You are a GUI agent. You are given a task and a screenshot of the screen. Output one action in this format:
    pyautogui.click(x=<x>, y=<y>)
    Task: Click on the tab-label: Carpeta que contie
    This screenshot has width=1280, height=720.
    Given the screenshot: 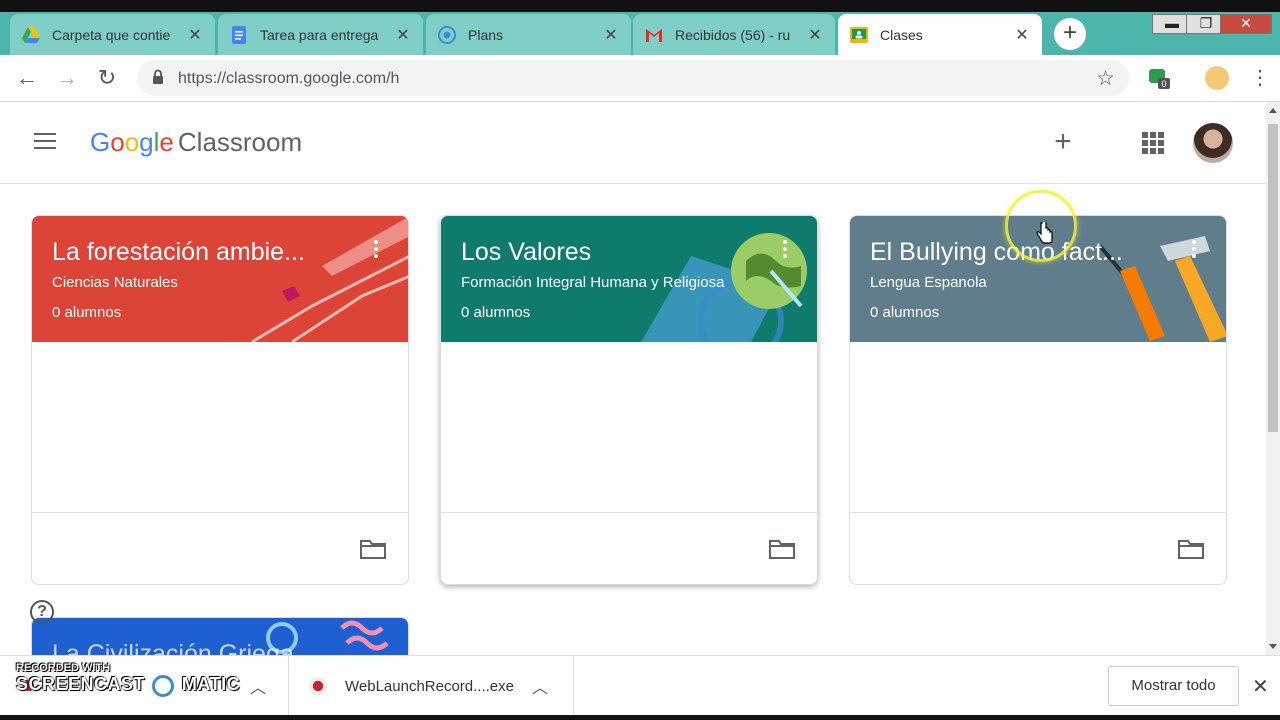 What is the action you would take?
    pyautogui.click(x=111, y=34)
    